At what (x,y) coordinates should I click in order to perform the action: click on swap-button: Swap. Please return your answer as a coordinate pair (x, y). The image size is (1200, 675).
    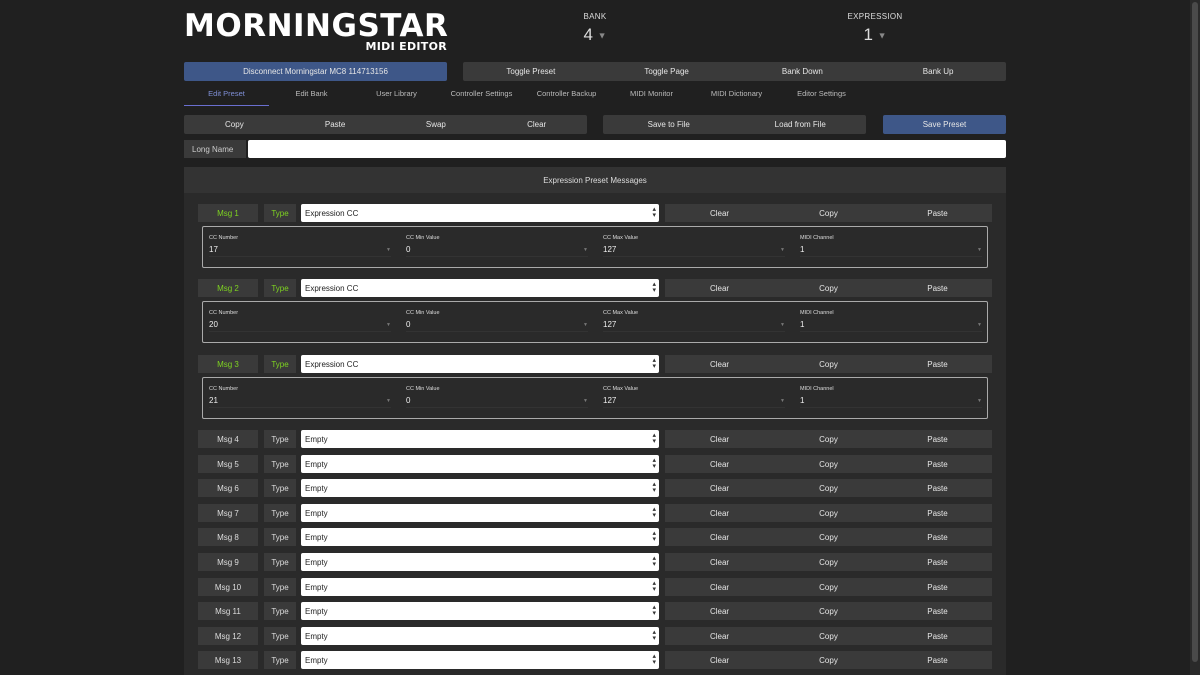
    Looking at the image, I should click on (436, 124).